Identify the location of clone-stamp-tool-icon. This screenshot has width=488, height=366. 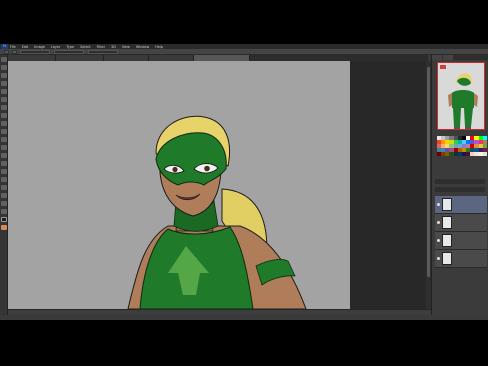
(4, 123).